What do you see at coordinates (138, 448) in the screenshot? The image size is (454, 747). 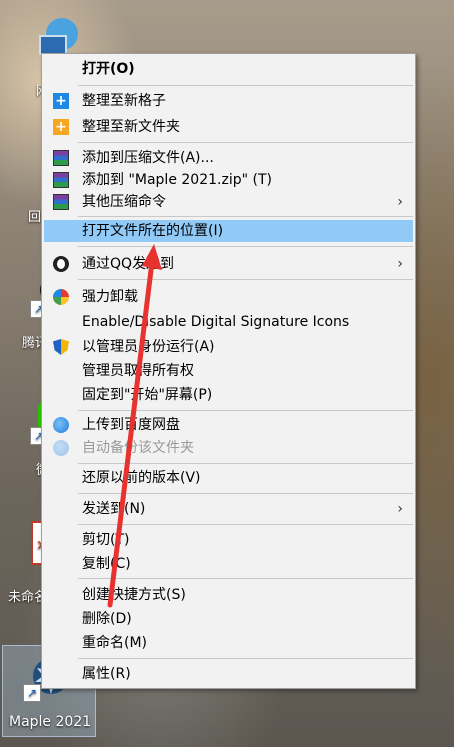 I see `menu-item-label: 自动备份该文件夹` at bounding box center [138, 448].